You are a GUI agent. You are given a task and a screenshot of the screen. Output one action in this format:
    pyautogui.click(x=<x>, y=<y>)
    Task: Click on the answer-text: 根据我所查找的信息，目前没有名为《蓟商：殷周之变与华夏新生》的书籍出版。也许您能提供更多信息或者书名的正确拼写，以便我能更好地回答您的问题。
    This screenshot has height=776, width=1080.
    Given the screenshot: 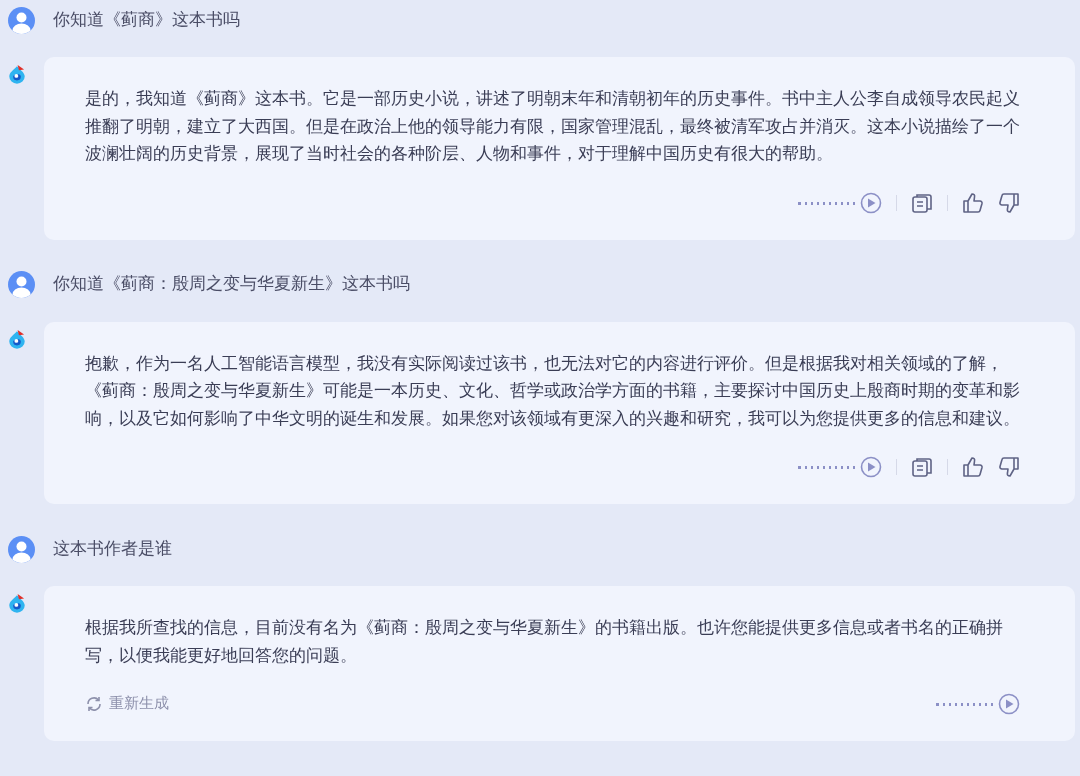 What is the action you would take?
    pyautogui.click(x=544, y=641)
    